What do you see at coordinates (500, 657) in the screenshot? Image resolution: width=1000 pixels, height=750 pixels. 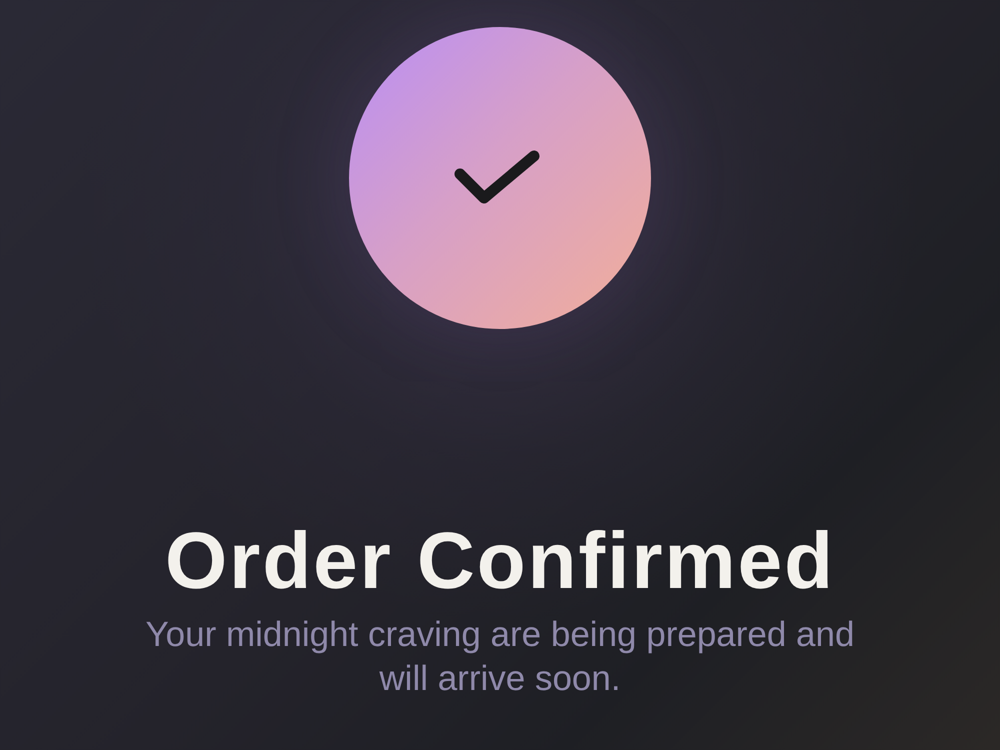 I see `confirmation-message: Your midnight craving are being prepared and will arrive soon.` at bounding box center [500, 657].